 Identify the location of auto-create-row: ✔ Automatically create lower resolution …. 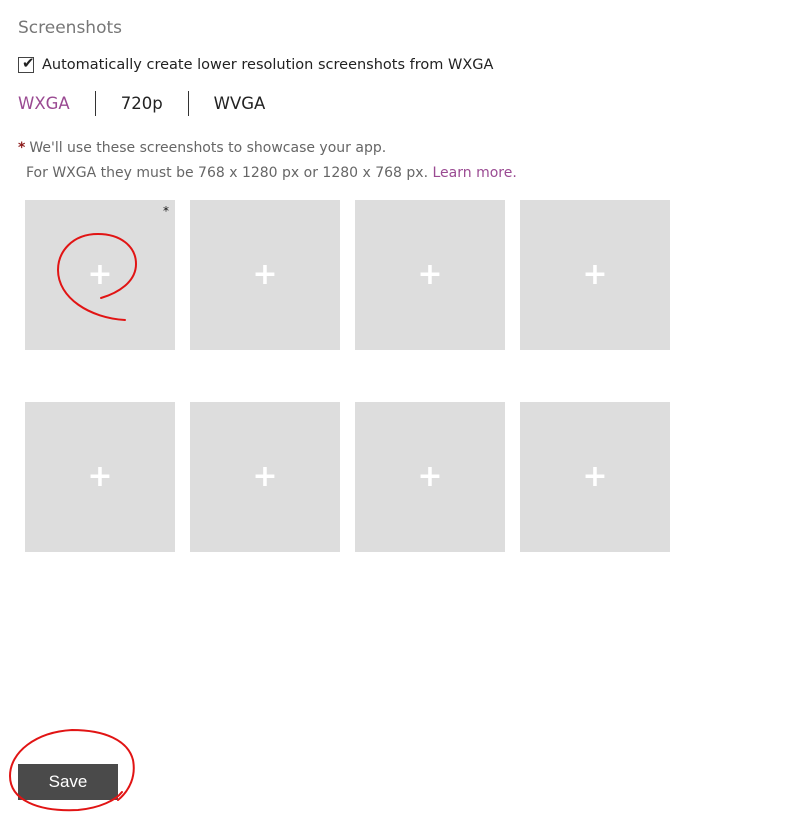
(255, 65).